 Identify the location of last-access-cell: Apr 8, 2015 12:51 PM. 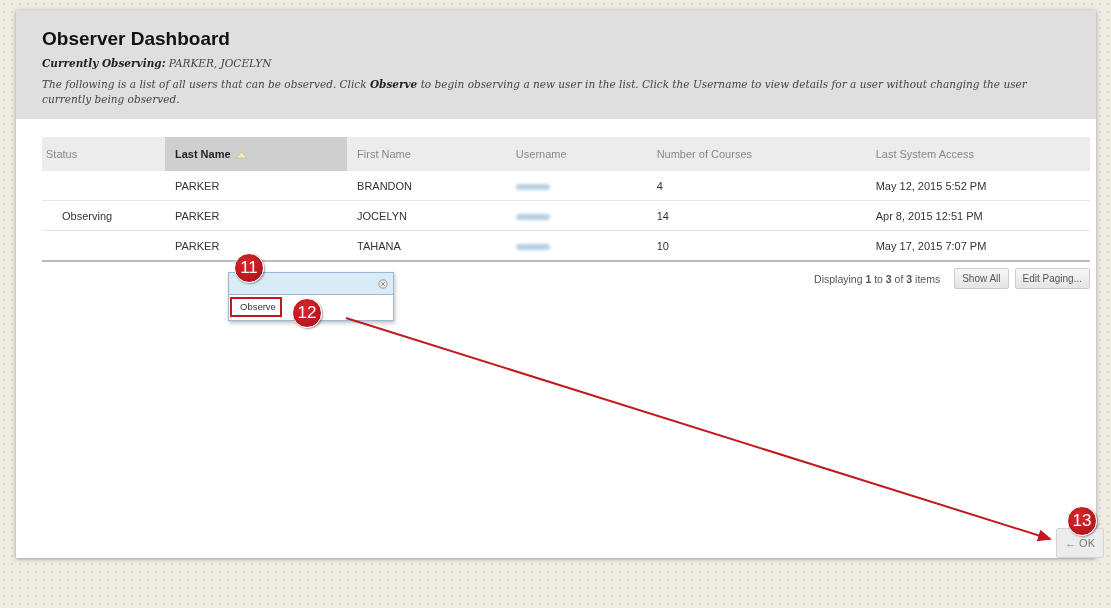
(929, 215).